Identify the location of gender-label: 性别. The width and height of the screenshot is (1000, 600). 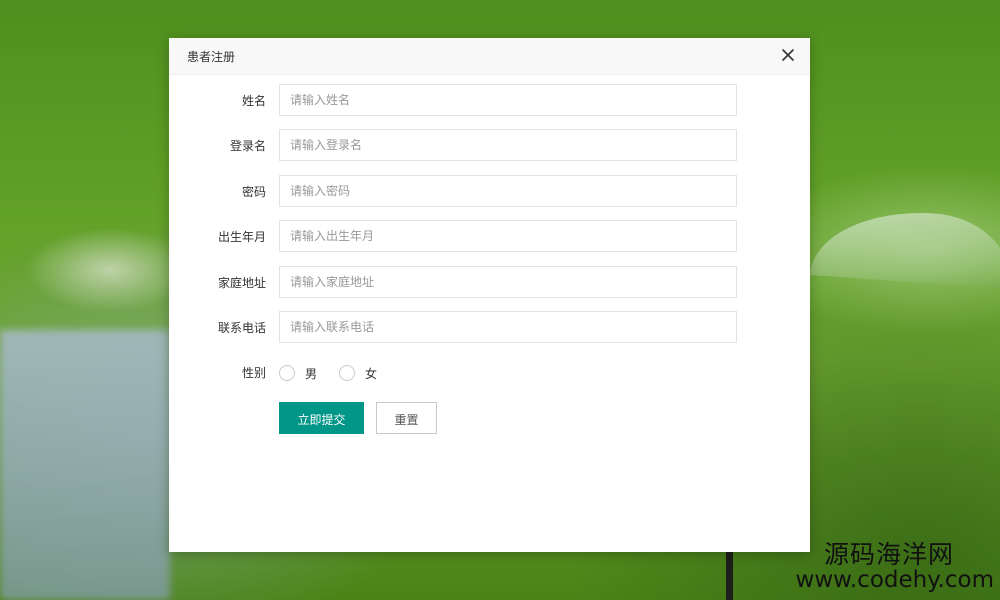
(253, 373).